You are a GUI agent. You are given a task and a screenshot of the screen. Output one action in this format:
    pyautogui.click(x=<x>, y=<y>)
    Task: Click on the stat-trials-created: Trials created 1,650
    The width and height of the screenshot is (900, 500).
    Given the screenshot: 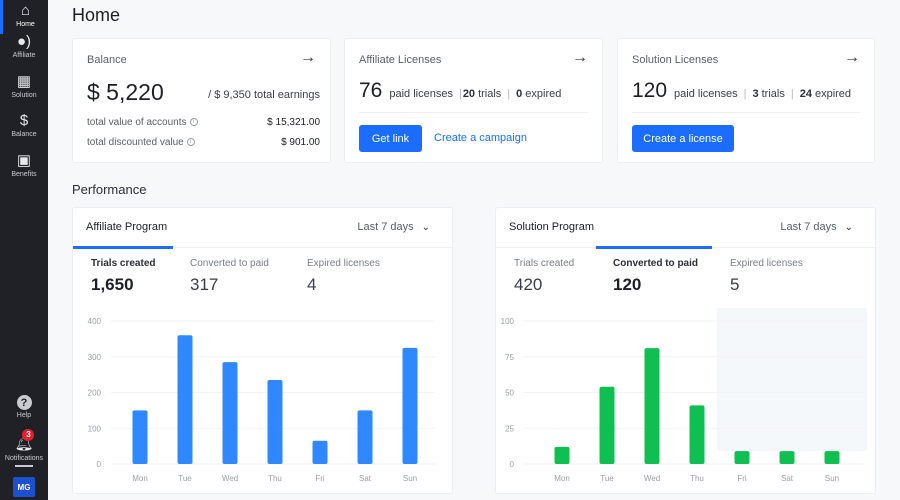 What is the action you would take?
    pyautogui.click(x=123, y=276)
    